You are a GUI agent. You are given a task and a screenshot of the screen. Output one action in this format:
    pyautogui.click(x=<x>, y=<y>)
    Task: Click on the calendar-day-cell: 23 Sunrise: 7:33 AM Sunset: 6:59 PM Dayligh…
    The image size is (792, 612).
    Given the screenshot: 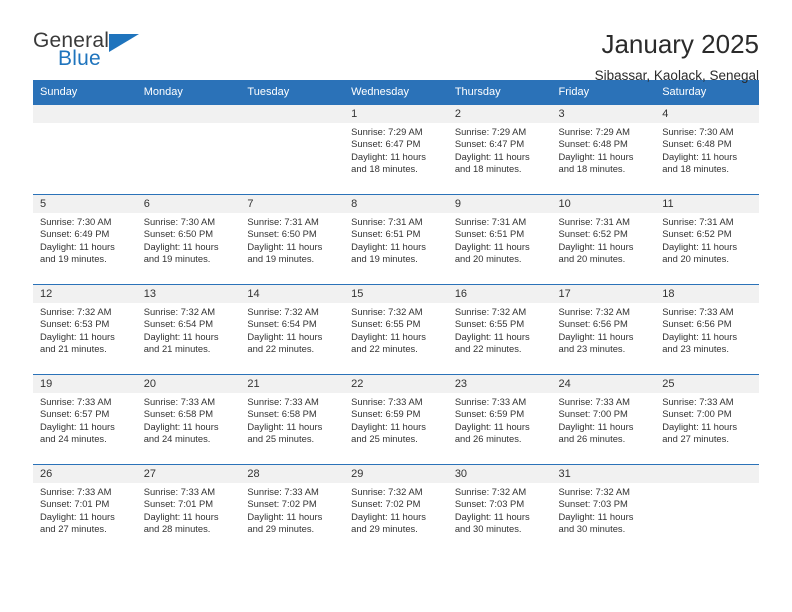 What is the action you would take?
    pyautogui.click(x=499, y=419)
    